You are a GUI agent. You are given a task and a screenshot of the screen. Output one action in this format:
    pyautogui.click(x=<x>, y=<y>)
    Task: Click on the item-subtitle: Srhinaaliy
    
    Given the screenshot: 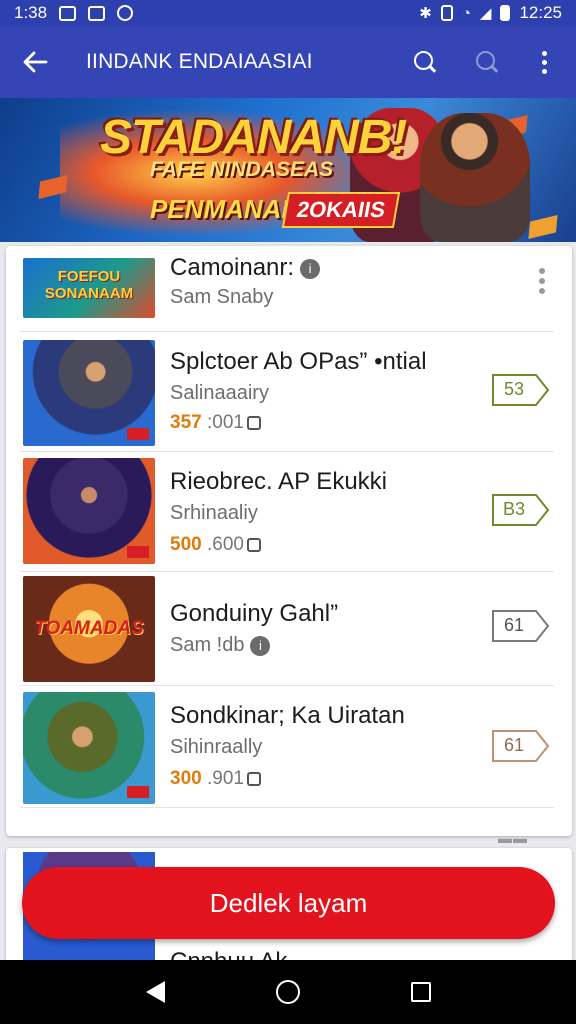 What is the action you would take?
    pyautogui.click(x=214, y=513)
    